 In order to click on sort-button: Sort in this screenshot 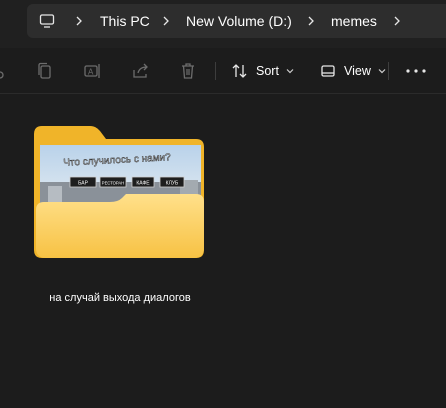, I will do `click(263, 71)`.